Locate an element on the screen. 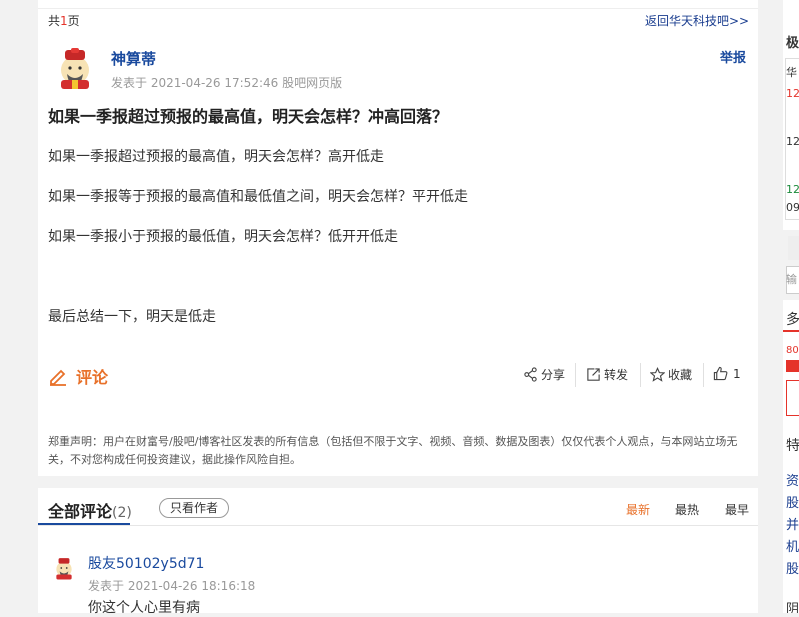  forward-label: 转发 is located at coordinates (616, 375).